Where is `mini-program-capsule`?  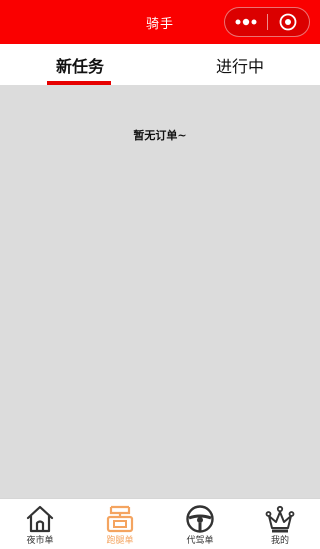 mini-program-capsule is located at coordinates (267, 22).